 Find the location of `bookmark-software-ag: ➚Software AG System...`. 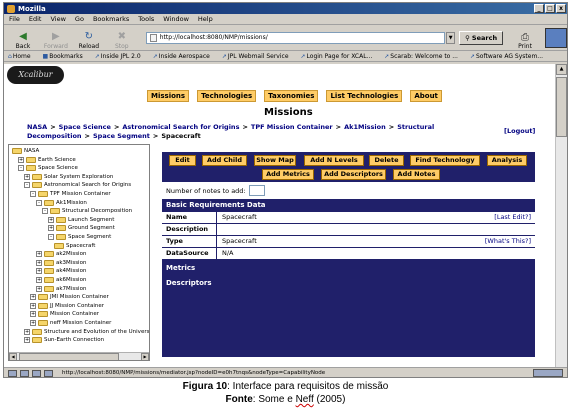

bookmark-software-ag: ➚Software AG System... is located at coordinates (509, 56).